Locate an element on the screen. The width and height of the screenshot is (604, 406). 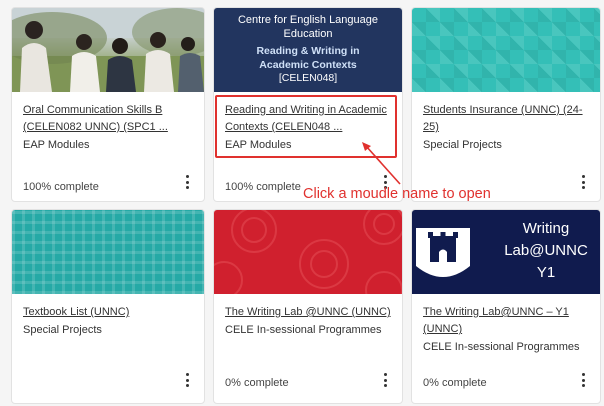
course-title-link: The Writing Lab@UNNC – Y1 (UNNC) is located at coordinates (508, 321).